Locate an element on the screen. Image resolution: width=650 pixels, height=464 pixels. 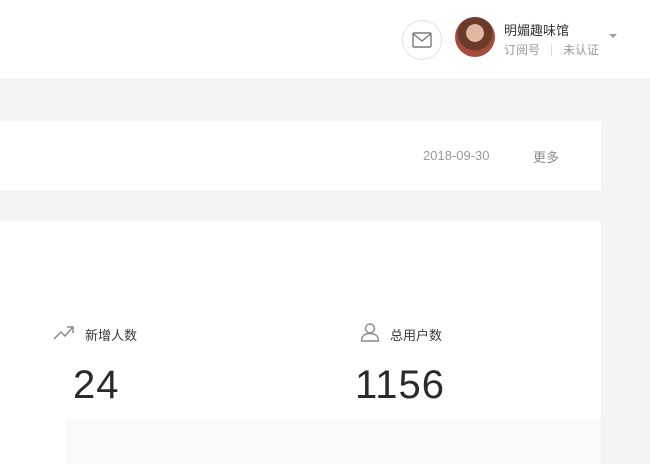
account-type-label: 订阅号 is located at coordinates (522, 50).